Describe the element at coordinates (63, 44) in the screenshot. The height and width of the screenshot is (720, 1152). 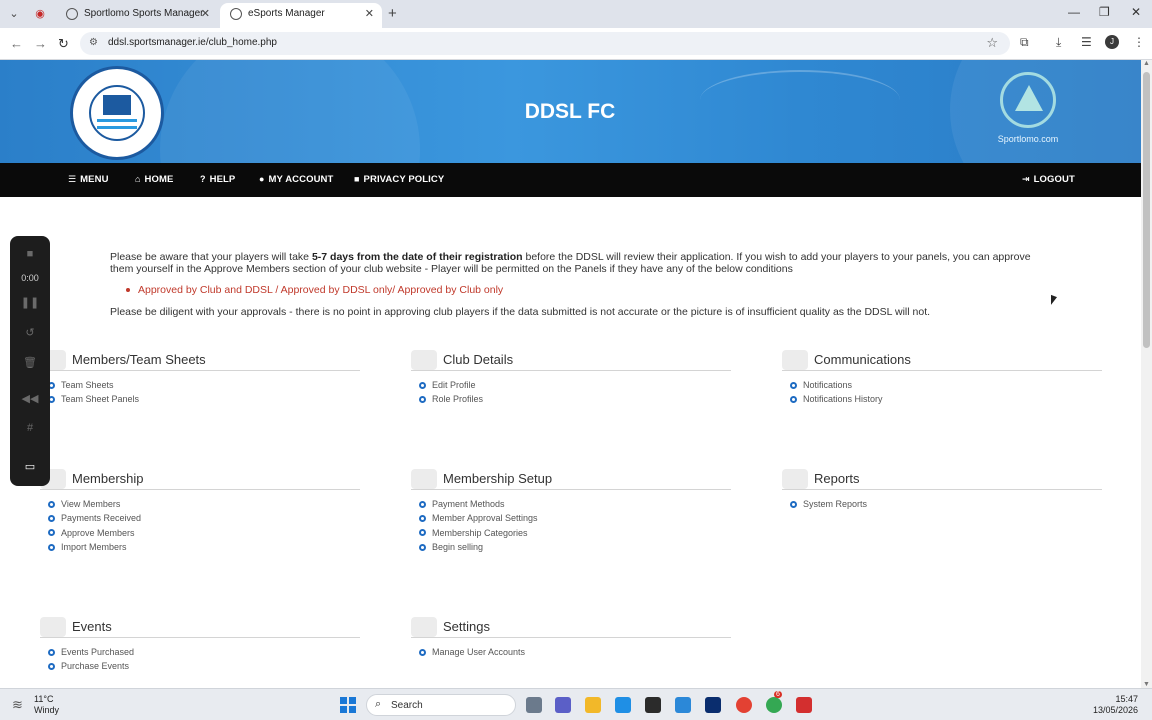
I see `reload-icon: ↻` at that location.